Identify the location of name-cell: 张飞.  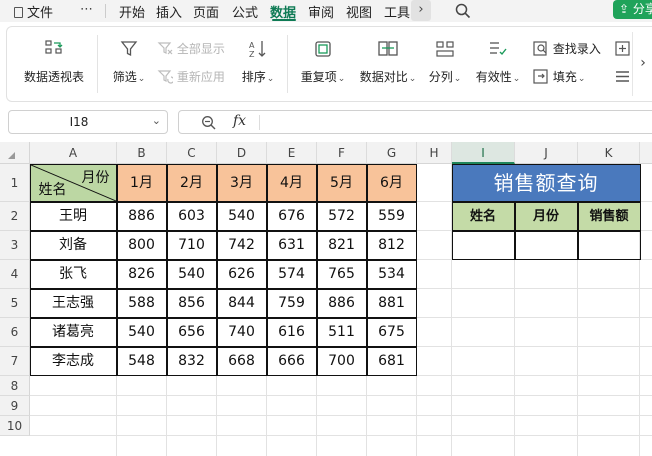
(73, 274).